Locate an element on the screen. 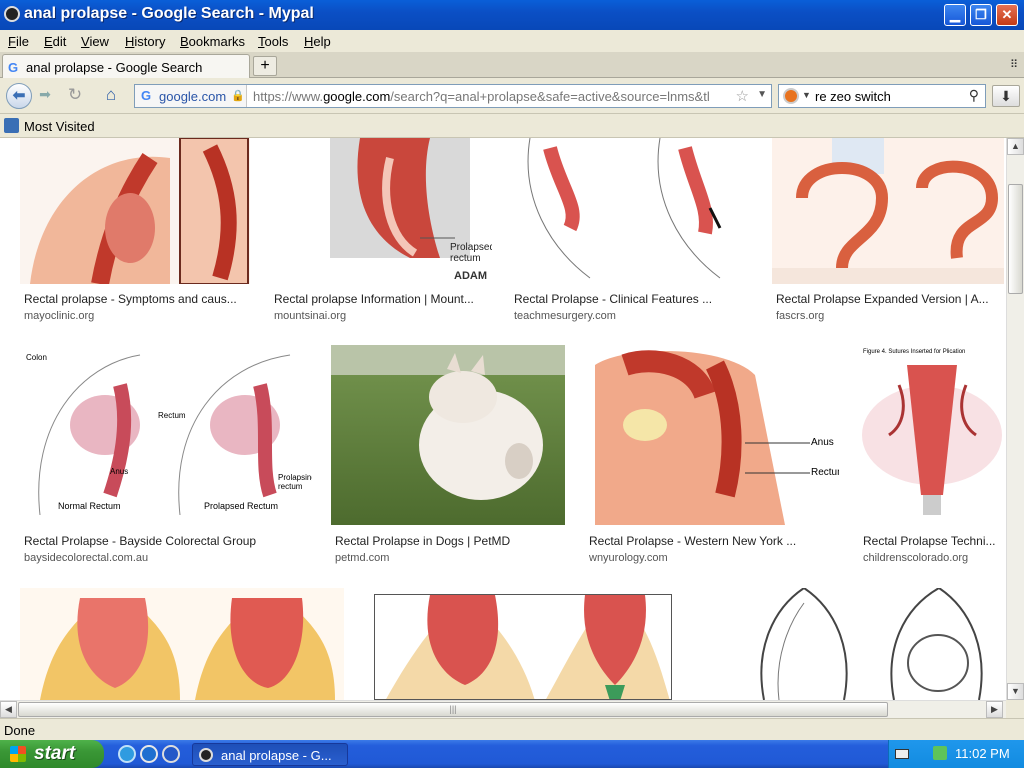  scroll-down-arrow-icon: ▼ is located at coordinates (1015, 691).